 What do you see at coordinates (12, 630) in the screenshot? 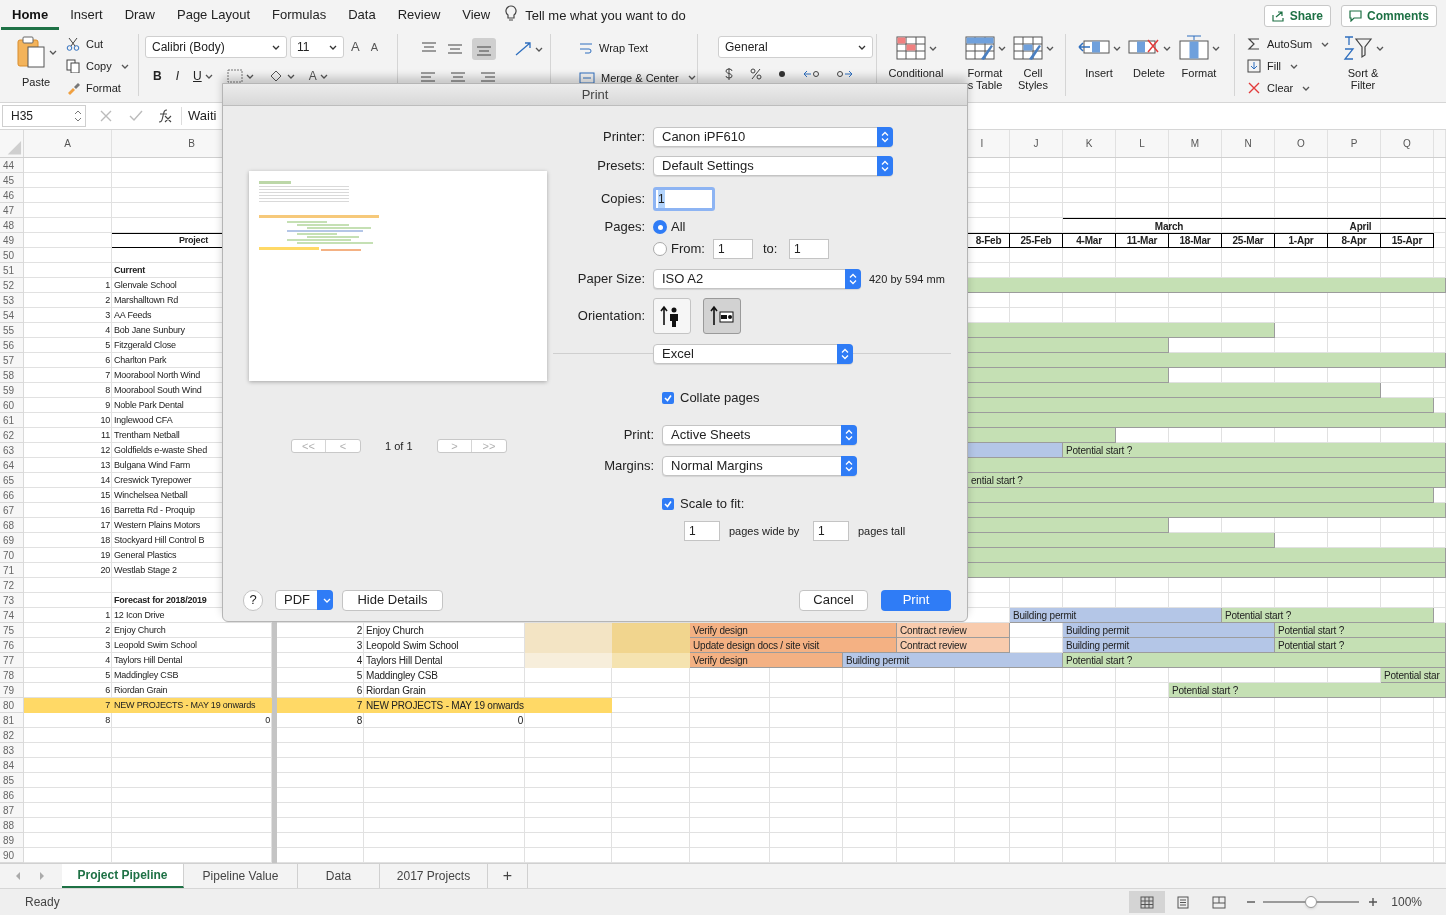
I see `row-header: 75` at bounding box center [12, 630].